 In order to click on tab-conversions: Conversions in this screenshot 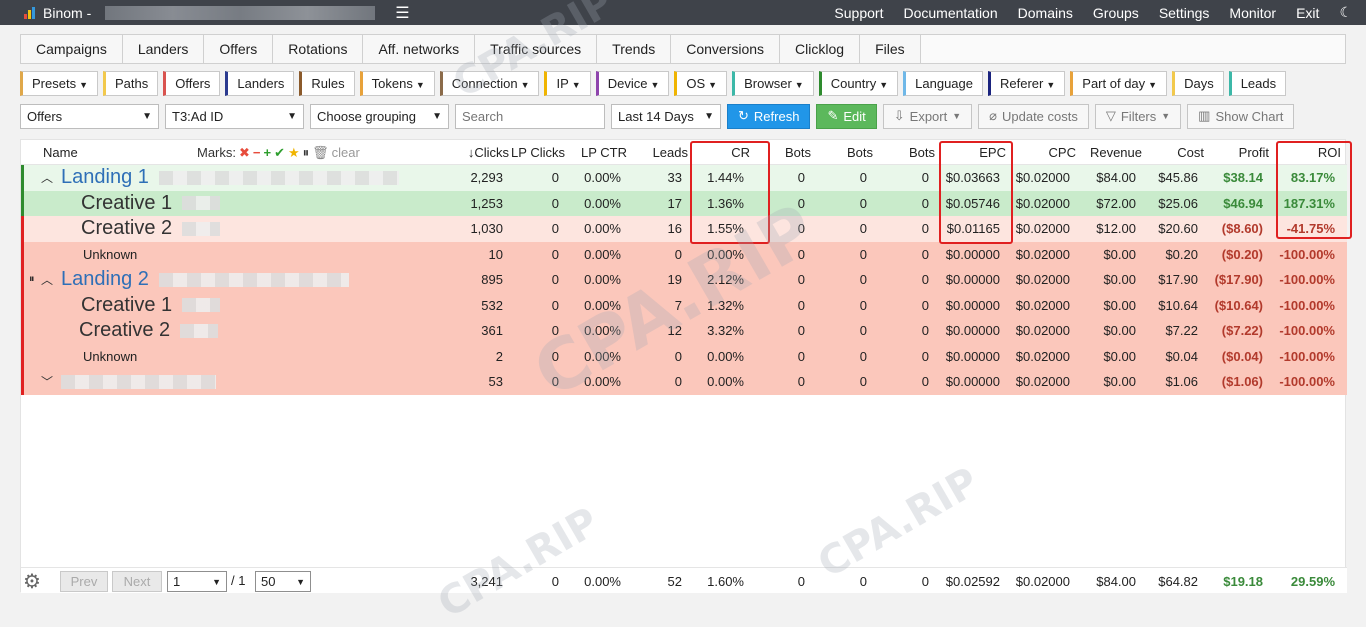, I will do `click(726, 49)`.